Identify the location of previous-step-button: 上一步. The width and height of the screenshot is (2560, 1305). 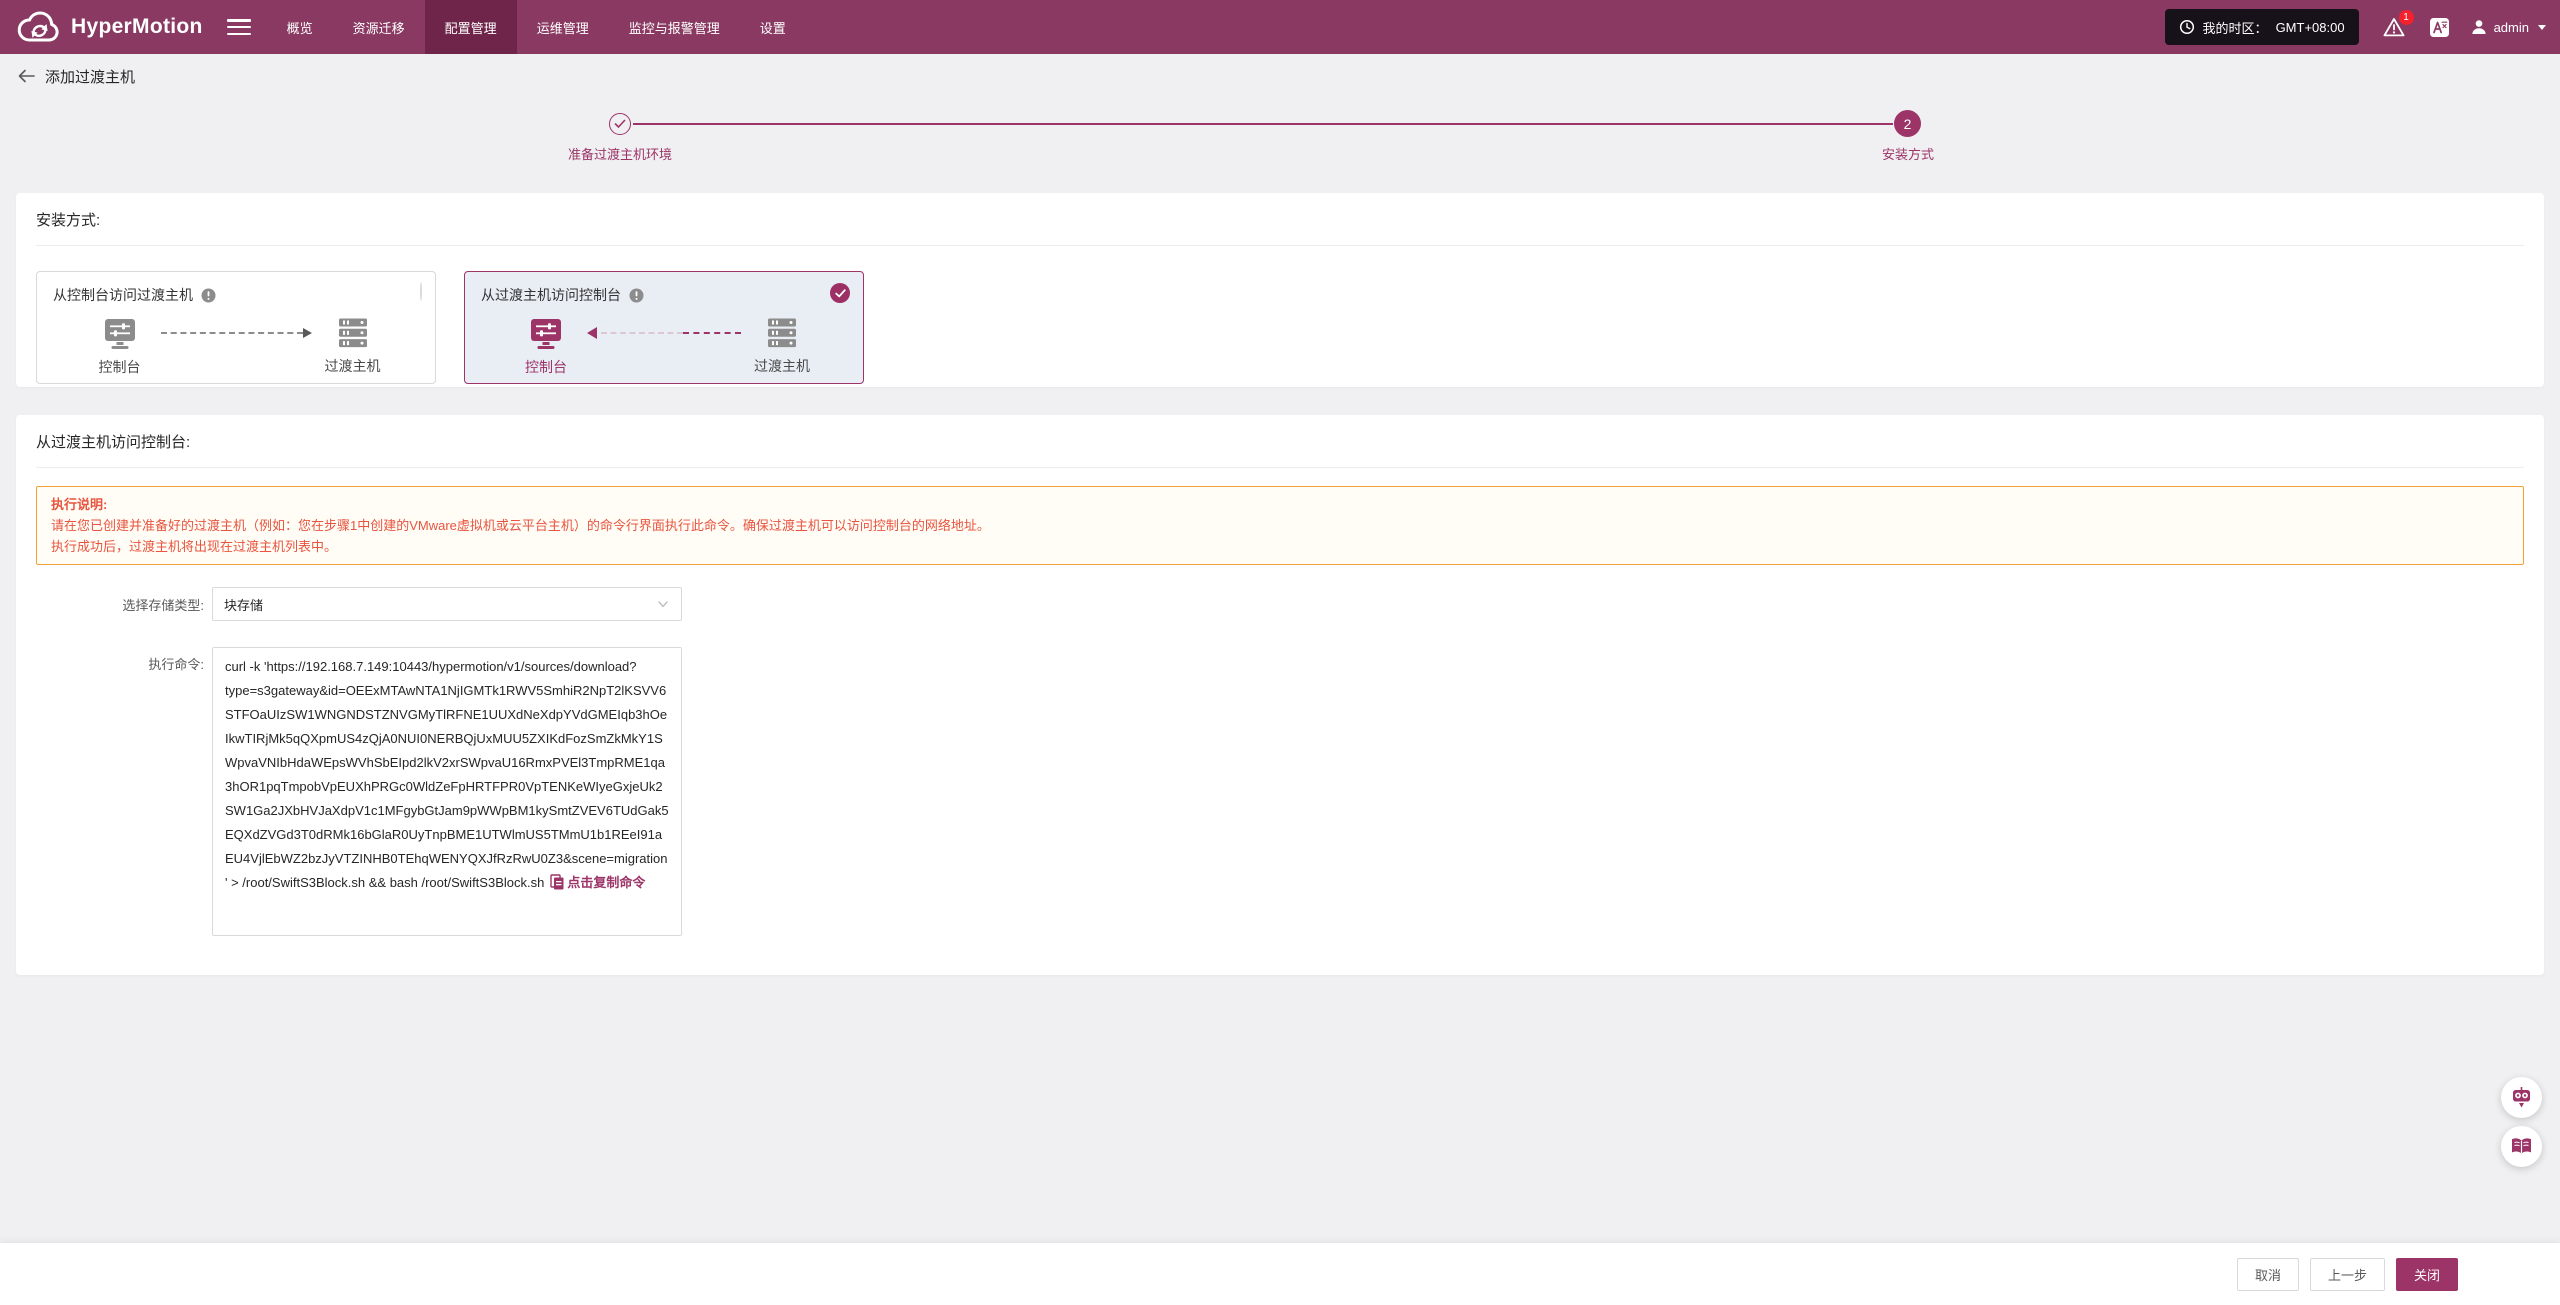
(2347, 1274).